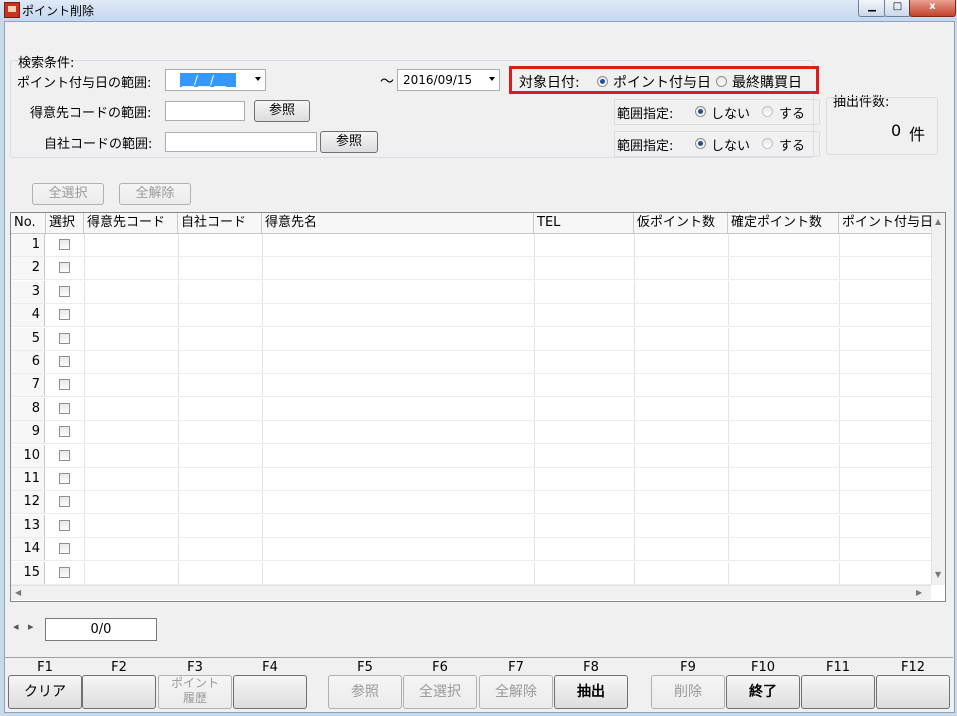 Image resolution: width=957 pixels, height=716 pixels. I want to click on target-date-point-radio, so click(602, 81).